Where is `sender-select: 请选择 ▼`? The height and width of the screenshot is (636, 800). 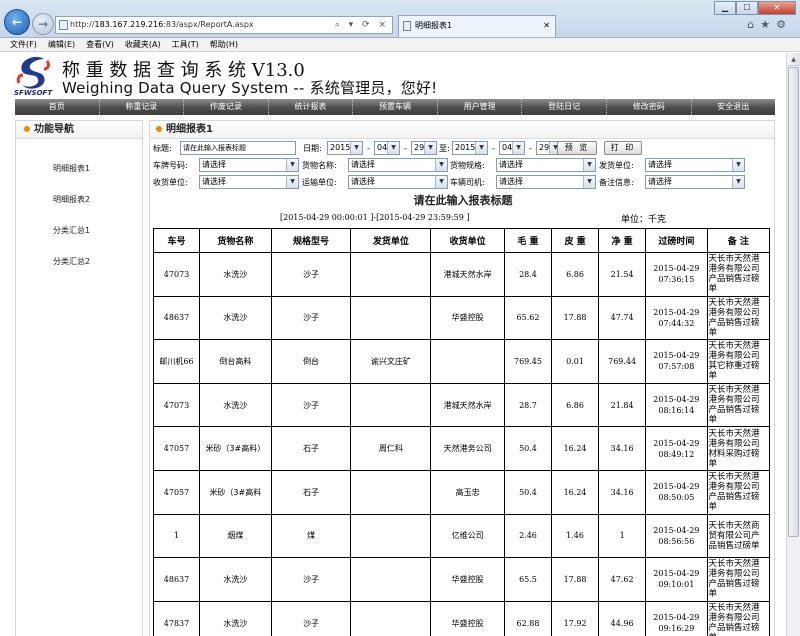
sender-select: 请选择 ▼ is located at coordinates (695, 165).